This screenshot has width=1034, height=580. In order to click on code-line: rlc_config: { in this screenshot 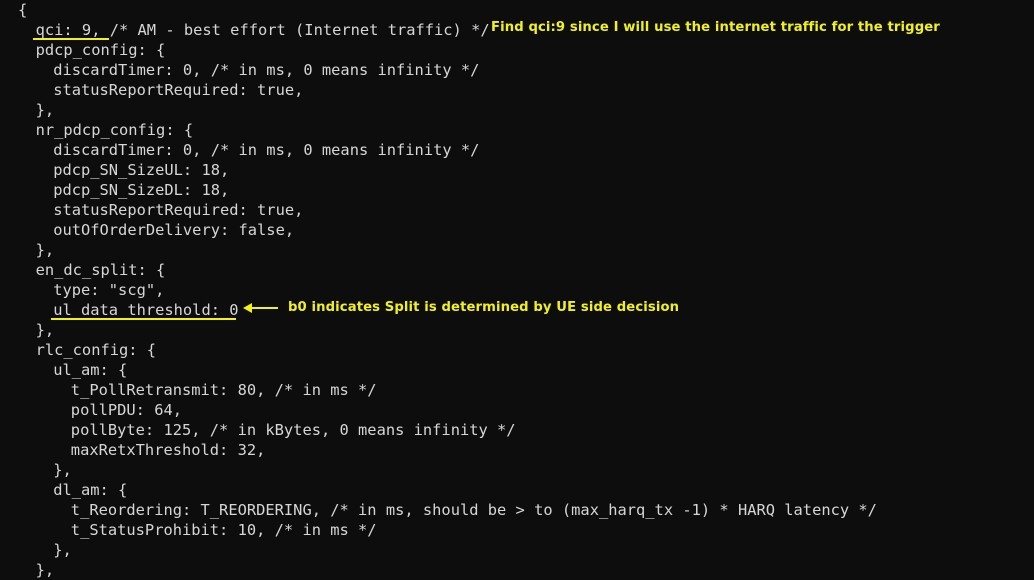, I will do `click(96, 350)`.